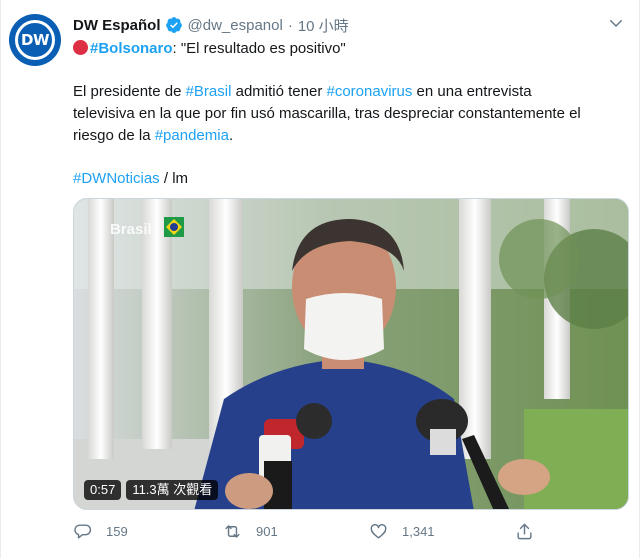 This screenshot has width=640, height=558. Describe the element at coordinates (103, 490) in the screenshot. I see `video-duration: 0:57` at that location.